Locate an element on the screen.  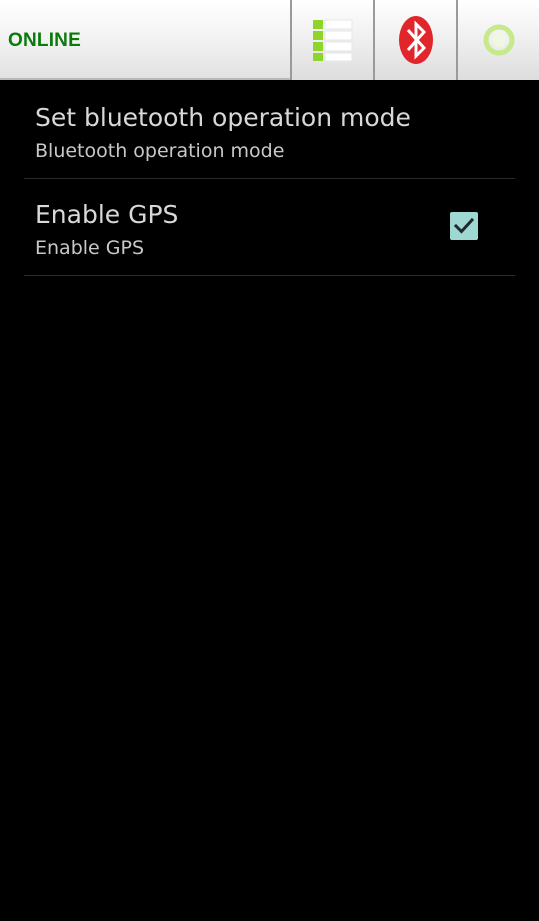
signal-button is located at coordinates (331, 40).